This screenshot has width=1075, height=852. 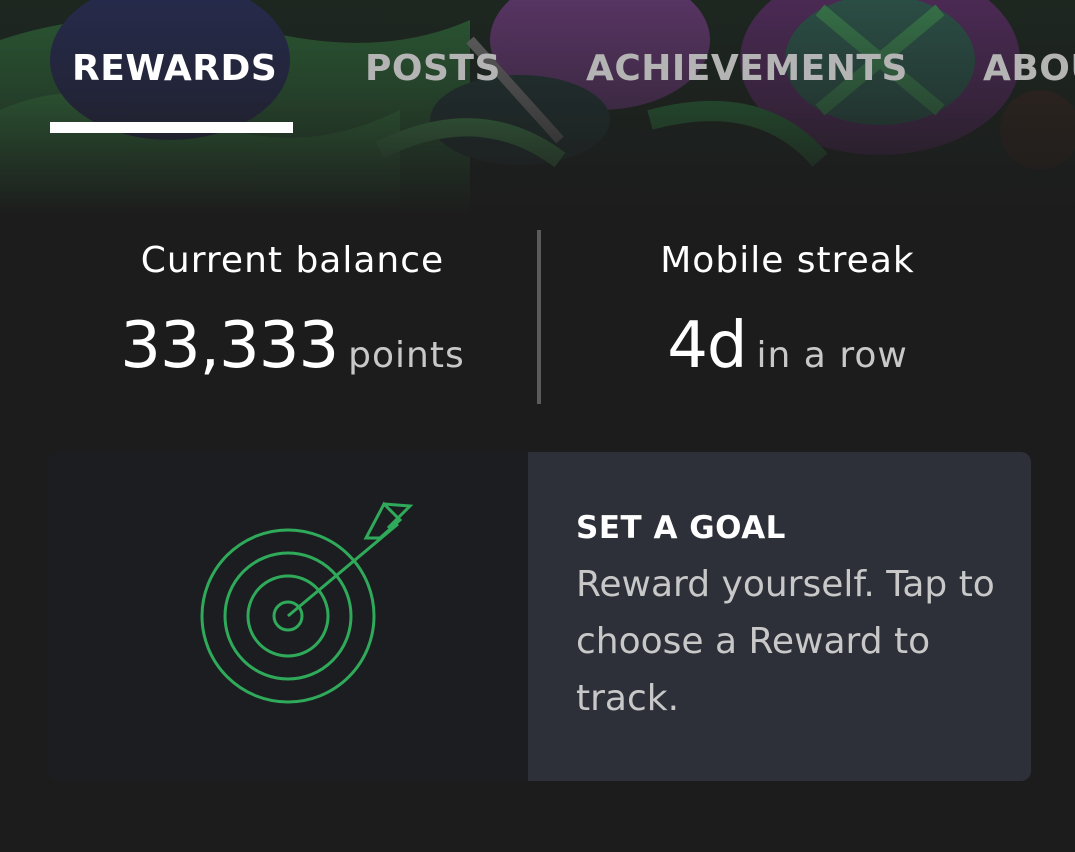 What do you see at coordinates (433, 68) in the screenshot?
I see `tab-posts: POSTS` at bounding box center [433, 68].